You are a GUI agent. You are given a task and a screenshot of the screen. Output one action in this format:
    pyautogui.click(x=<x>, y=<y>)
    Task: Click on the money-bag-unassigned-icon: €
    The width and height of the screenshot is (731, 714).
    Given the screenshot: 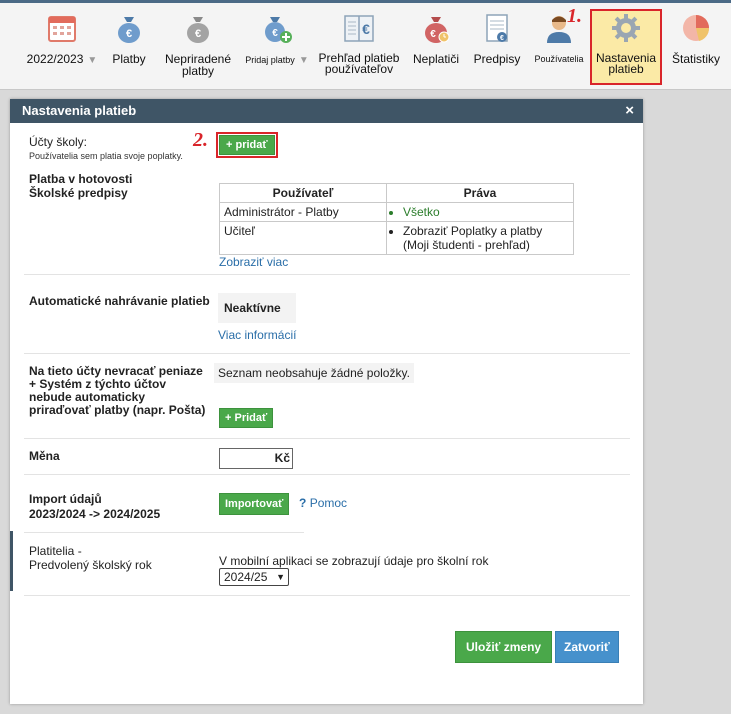 What is the action you would take?
    pyautogui.click(x=198, y=30)
    